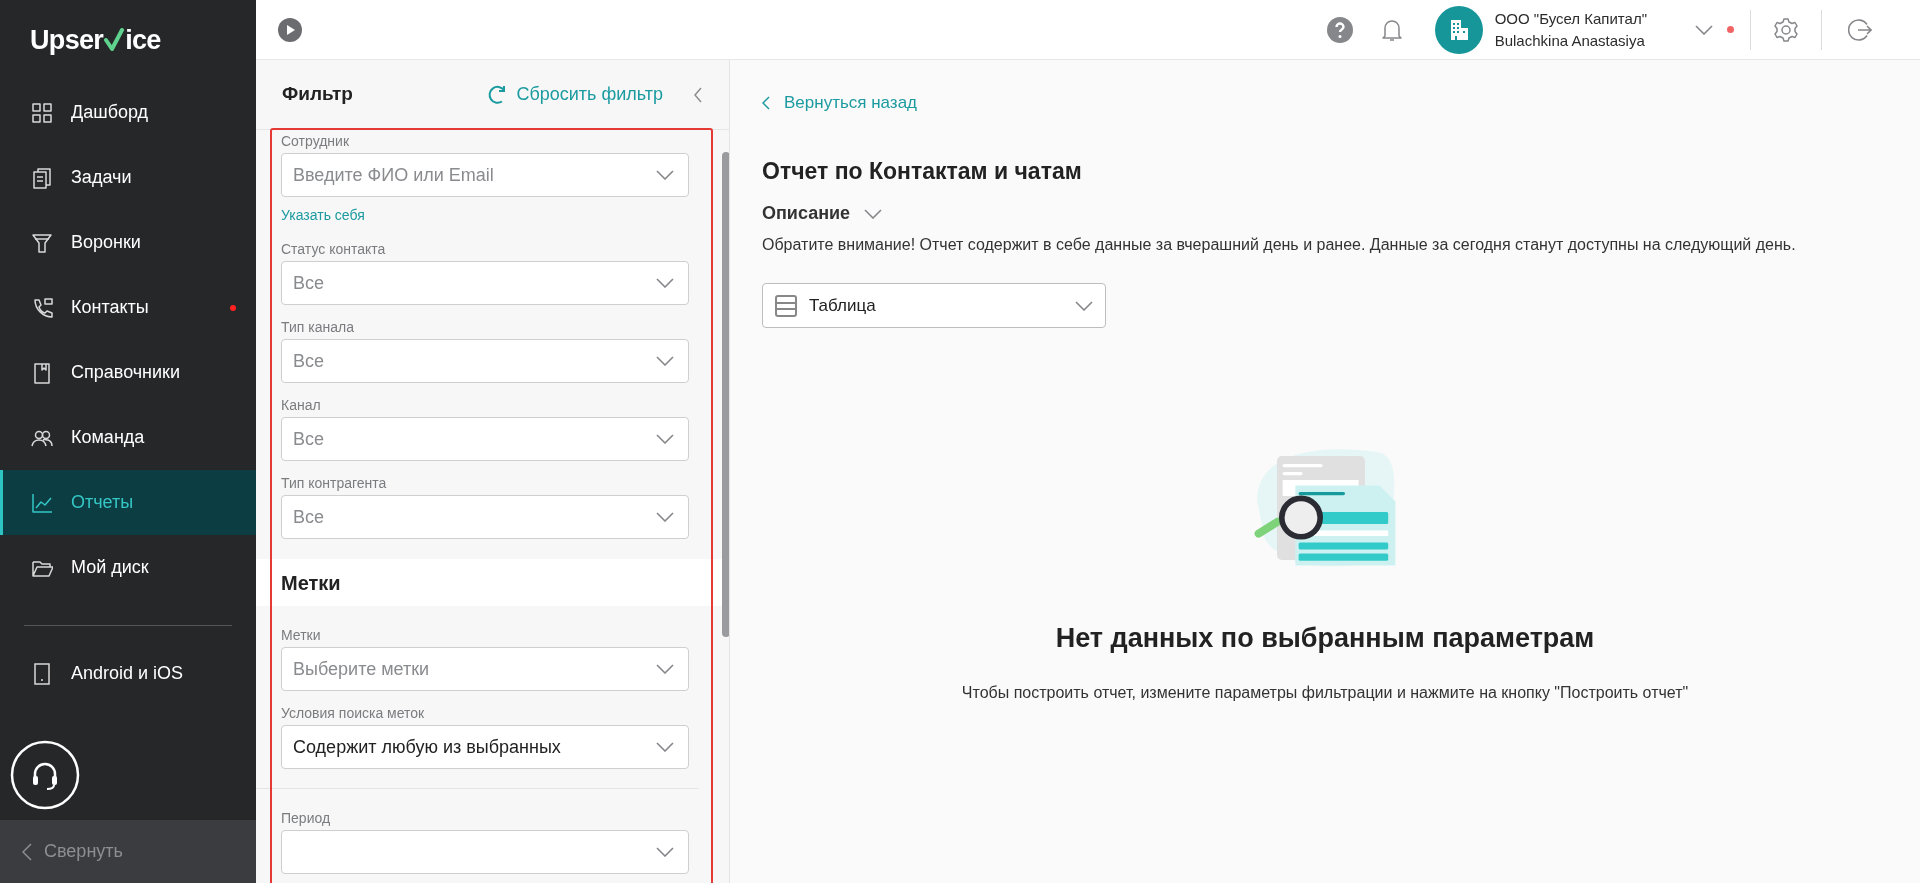 The height and width of the screenshot is (883, 1920). Describe the element at coordinates (128, 307) in the screenshot. I see `nav-item: Контакты` at that location.